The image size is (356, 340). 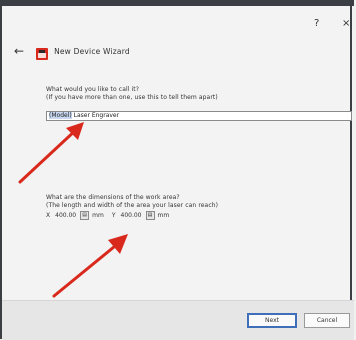 I want to click on x-label: X, so click(x=48, y=215).